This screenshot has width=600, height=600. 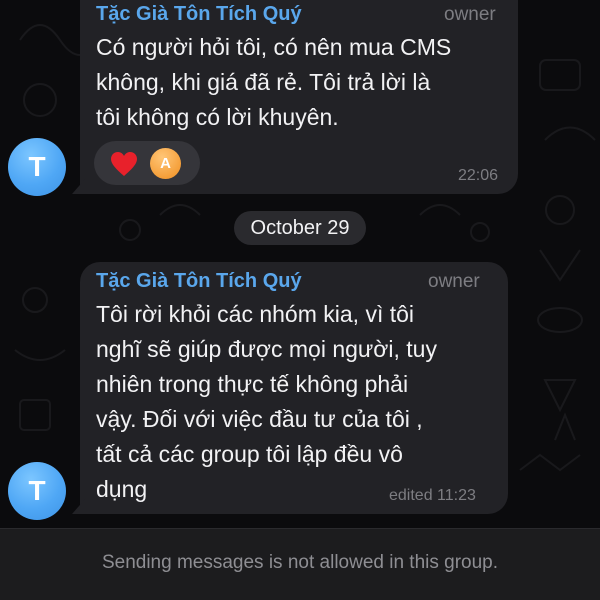 What do you see at coordinates (432, 495) in the screenshot?
I see `message-time: edited 11:23` at bounding box center [432, 495].